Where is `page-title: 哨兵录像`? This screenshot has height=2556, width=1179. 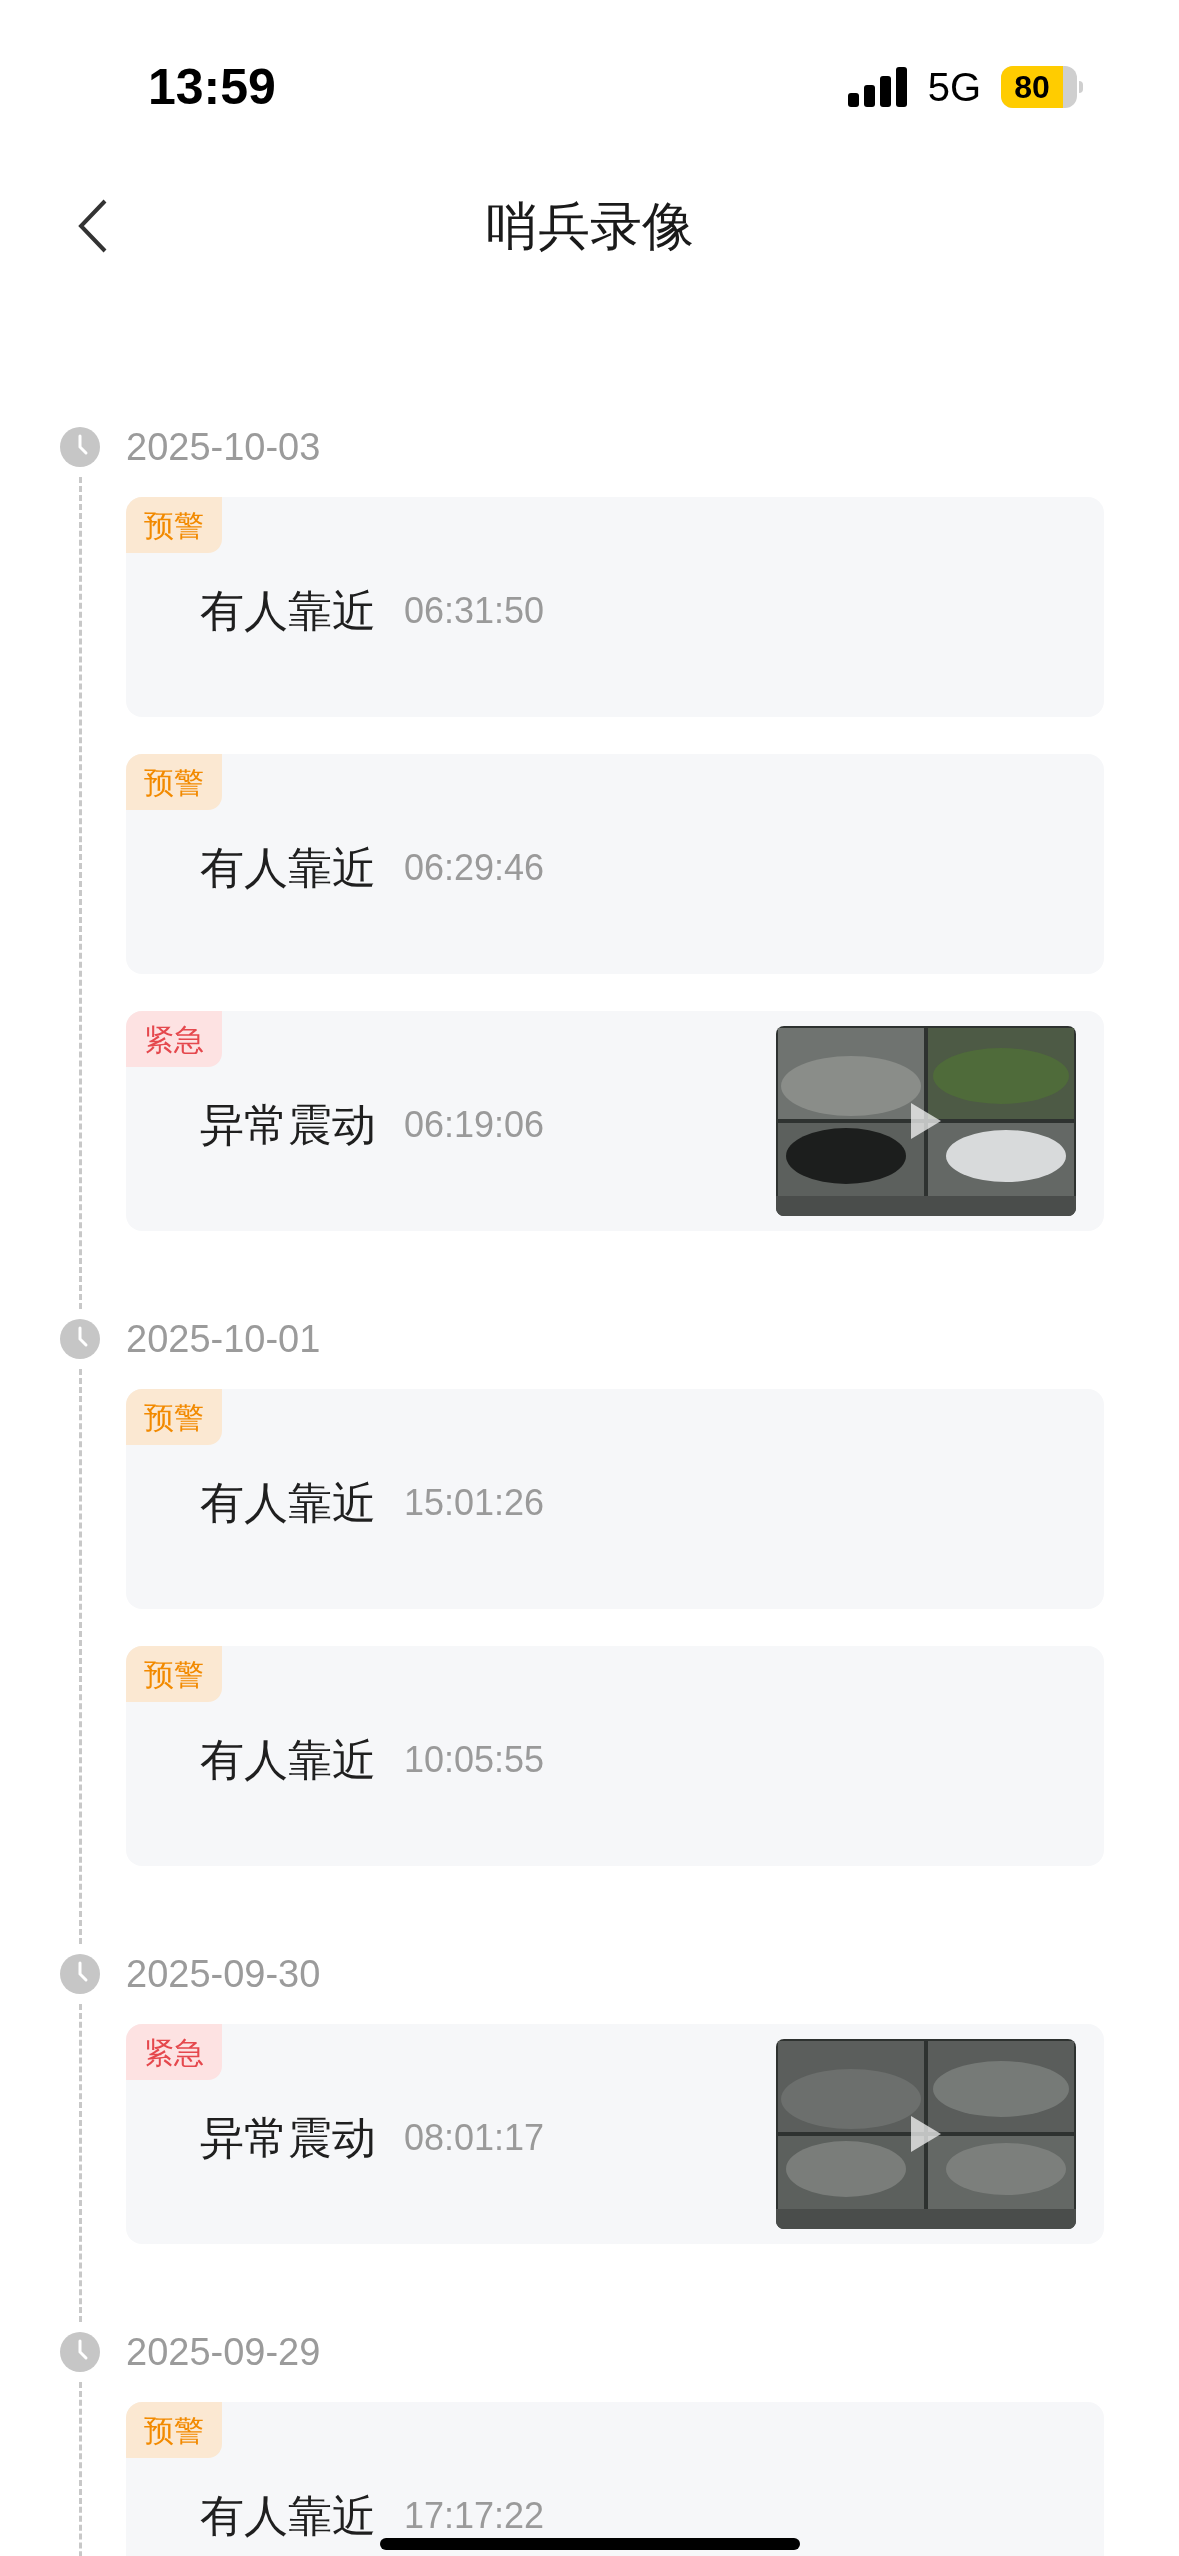 page-title: 哨兵录像 is located at coordinates (589, 226).